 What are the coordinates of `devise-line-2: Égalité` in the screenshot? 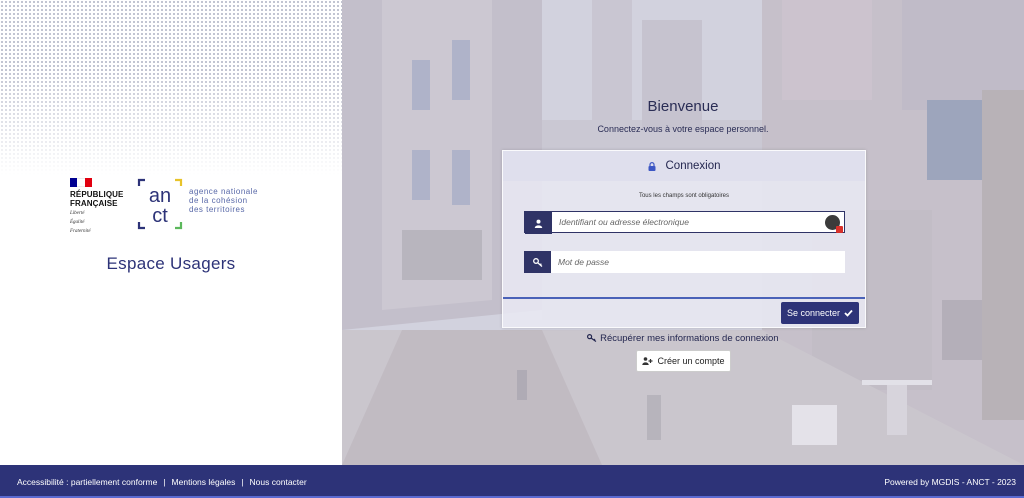 It's located at (77, 222).